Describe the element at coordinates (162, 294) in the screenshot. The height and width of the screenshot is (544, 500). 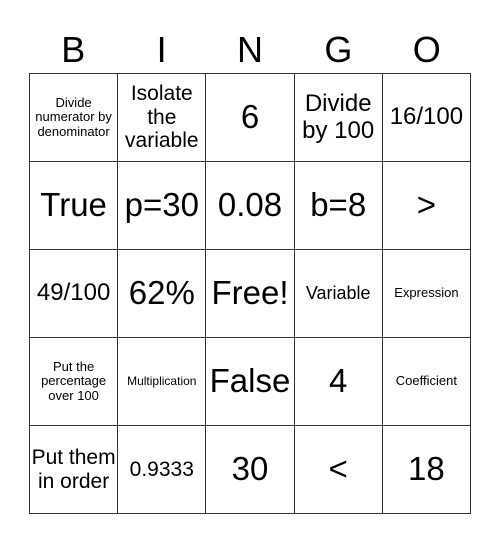
I see `bingo-cell: 62%` at that location.